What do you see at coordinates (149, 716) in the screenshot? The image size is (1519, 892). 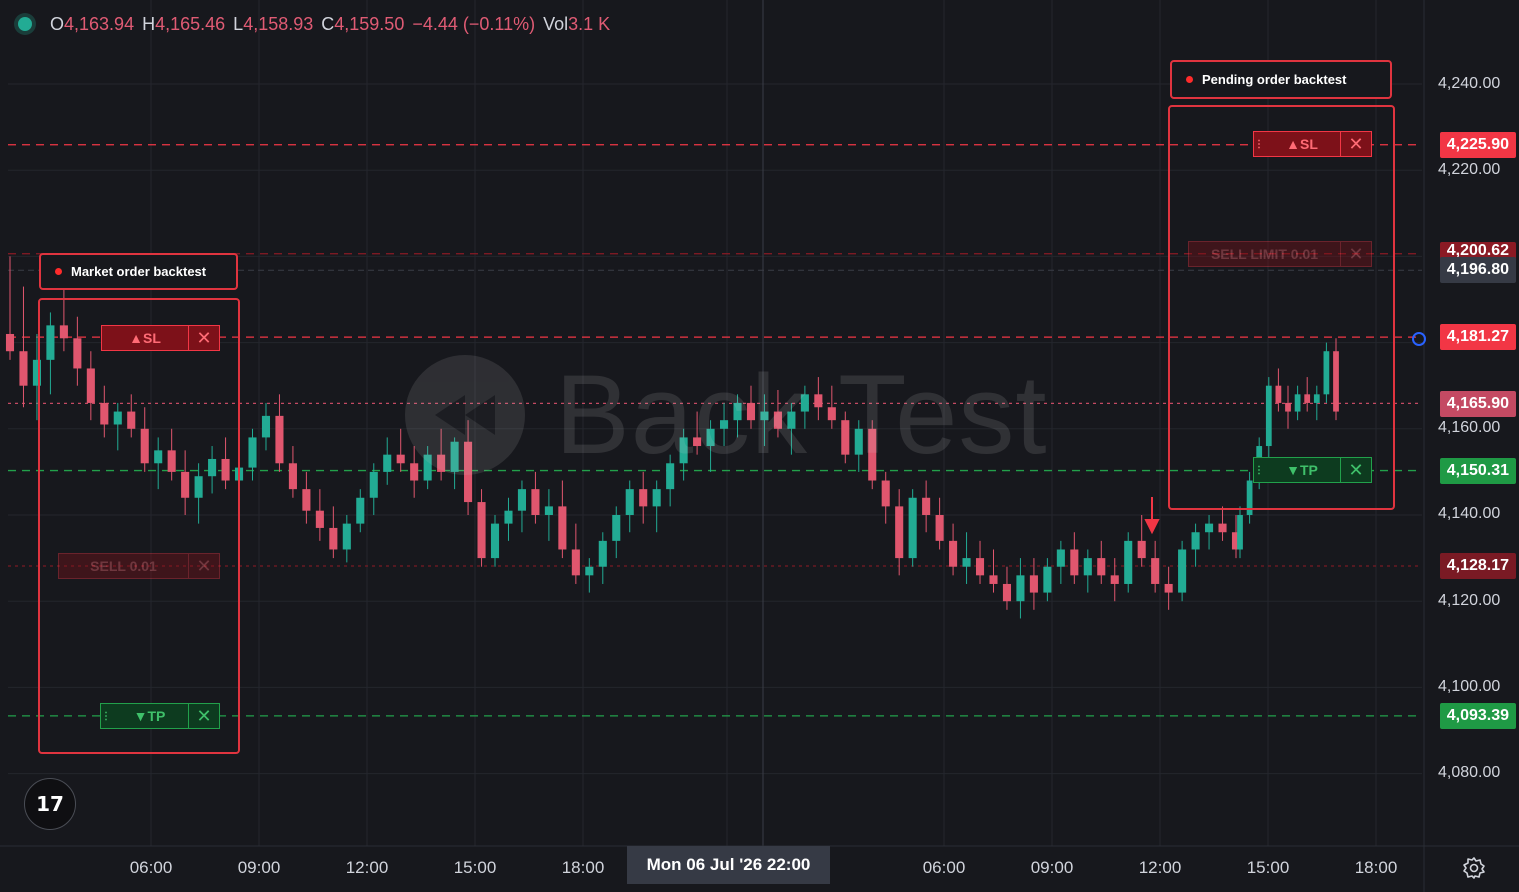 I see `market-tp-label: ▼TP` at bounding box center [149, 716].